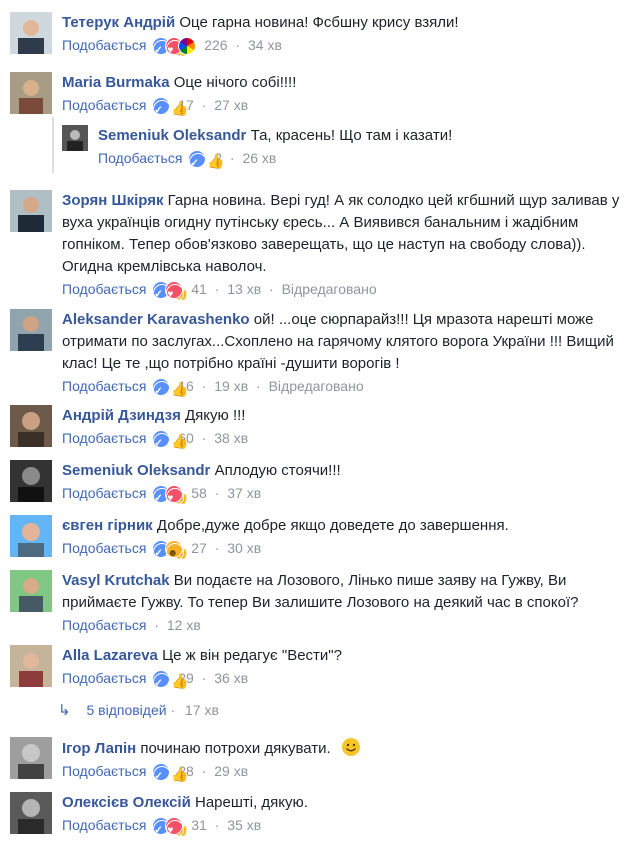 The height and width of the screenshot is (841, 640). What do you see at coordinates (199, 825) in the screenshot?
I see `reaction-count: 31` at bounding box center [199, 825].